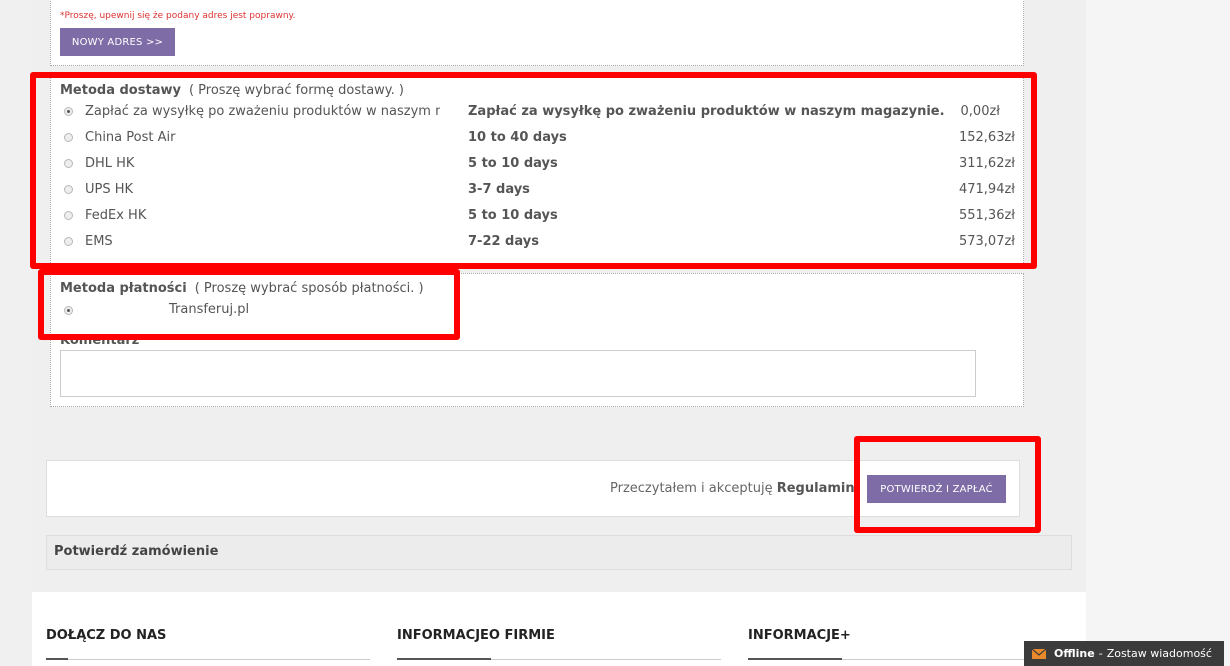  What do you see at coordinates (16, 333) in the screenshot?
I see `page-background-left` at bounding box center [16, 333].